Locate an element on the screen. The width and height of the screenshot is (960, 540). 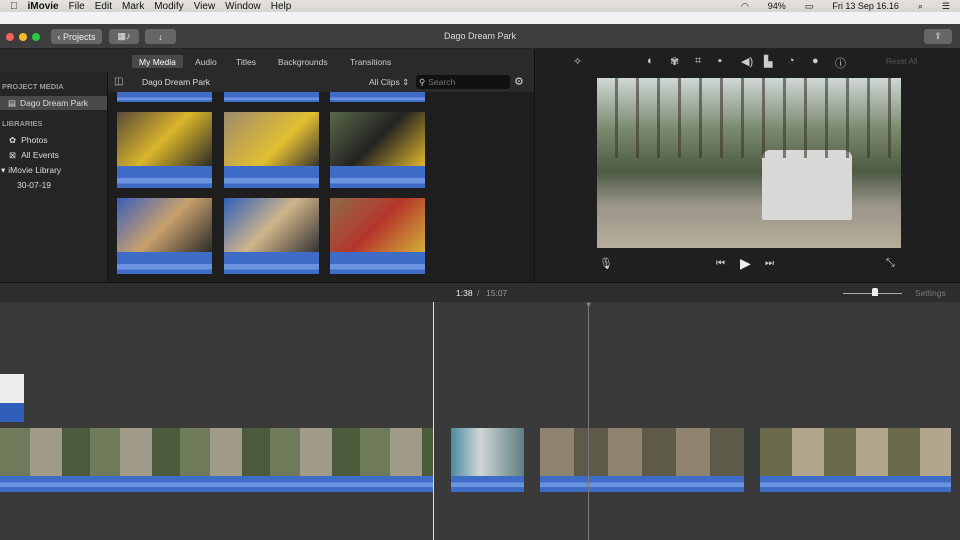
sidebar-item-all-events: ⊠ All Events is located at coordinates (53, 155).